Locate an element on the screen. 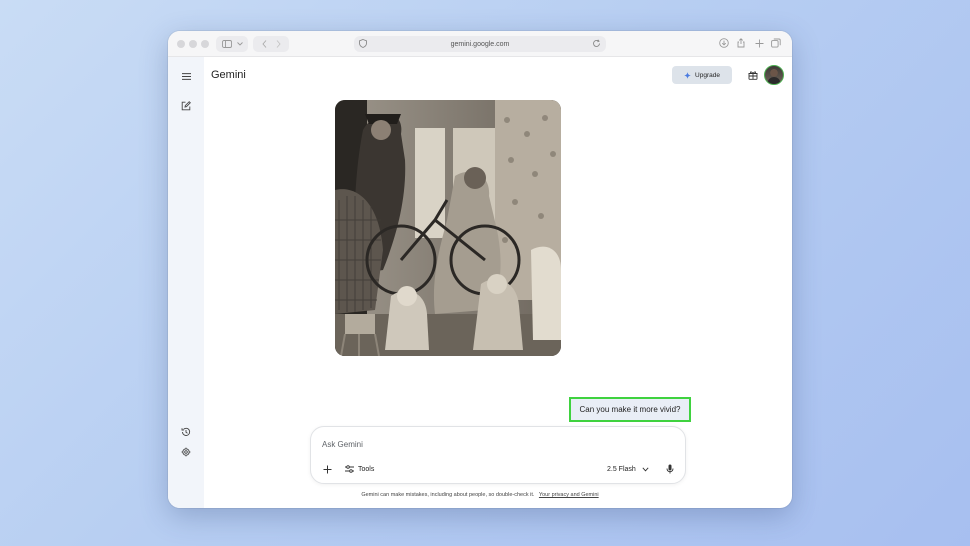 This screenshot has height=546, width=970. reload-icon is located at coordinates (596, 43).